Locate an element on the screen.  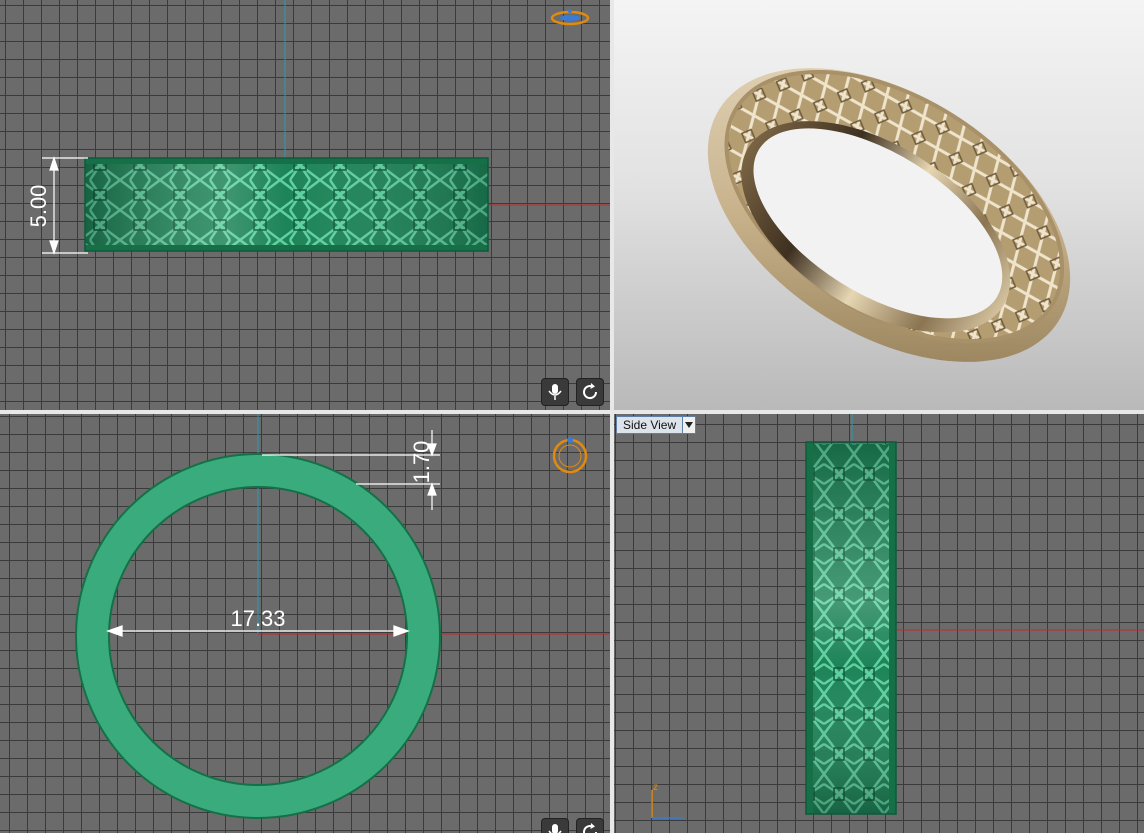
view-selector-label: Side View is located at coordinates (650, 425).